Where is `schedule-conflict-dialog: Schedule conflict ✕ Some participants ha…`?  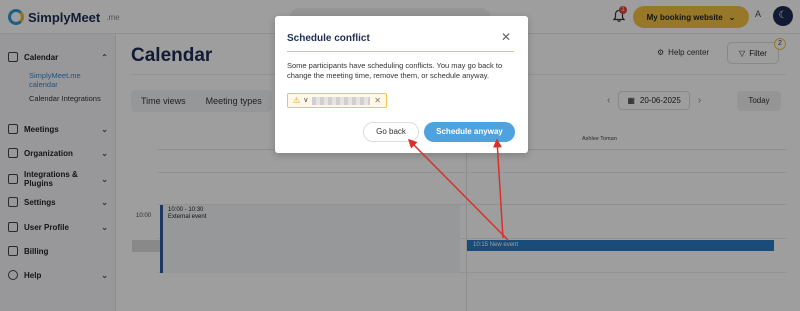
schedule-conflict-dialog: Schedule conflict ✕ Some participants ha… is located at coordinates (401, 84).